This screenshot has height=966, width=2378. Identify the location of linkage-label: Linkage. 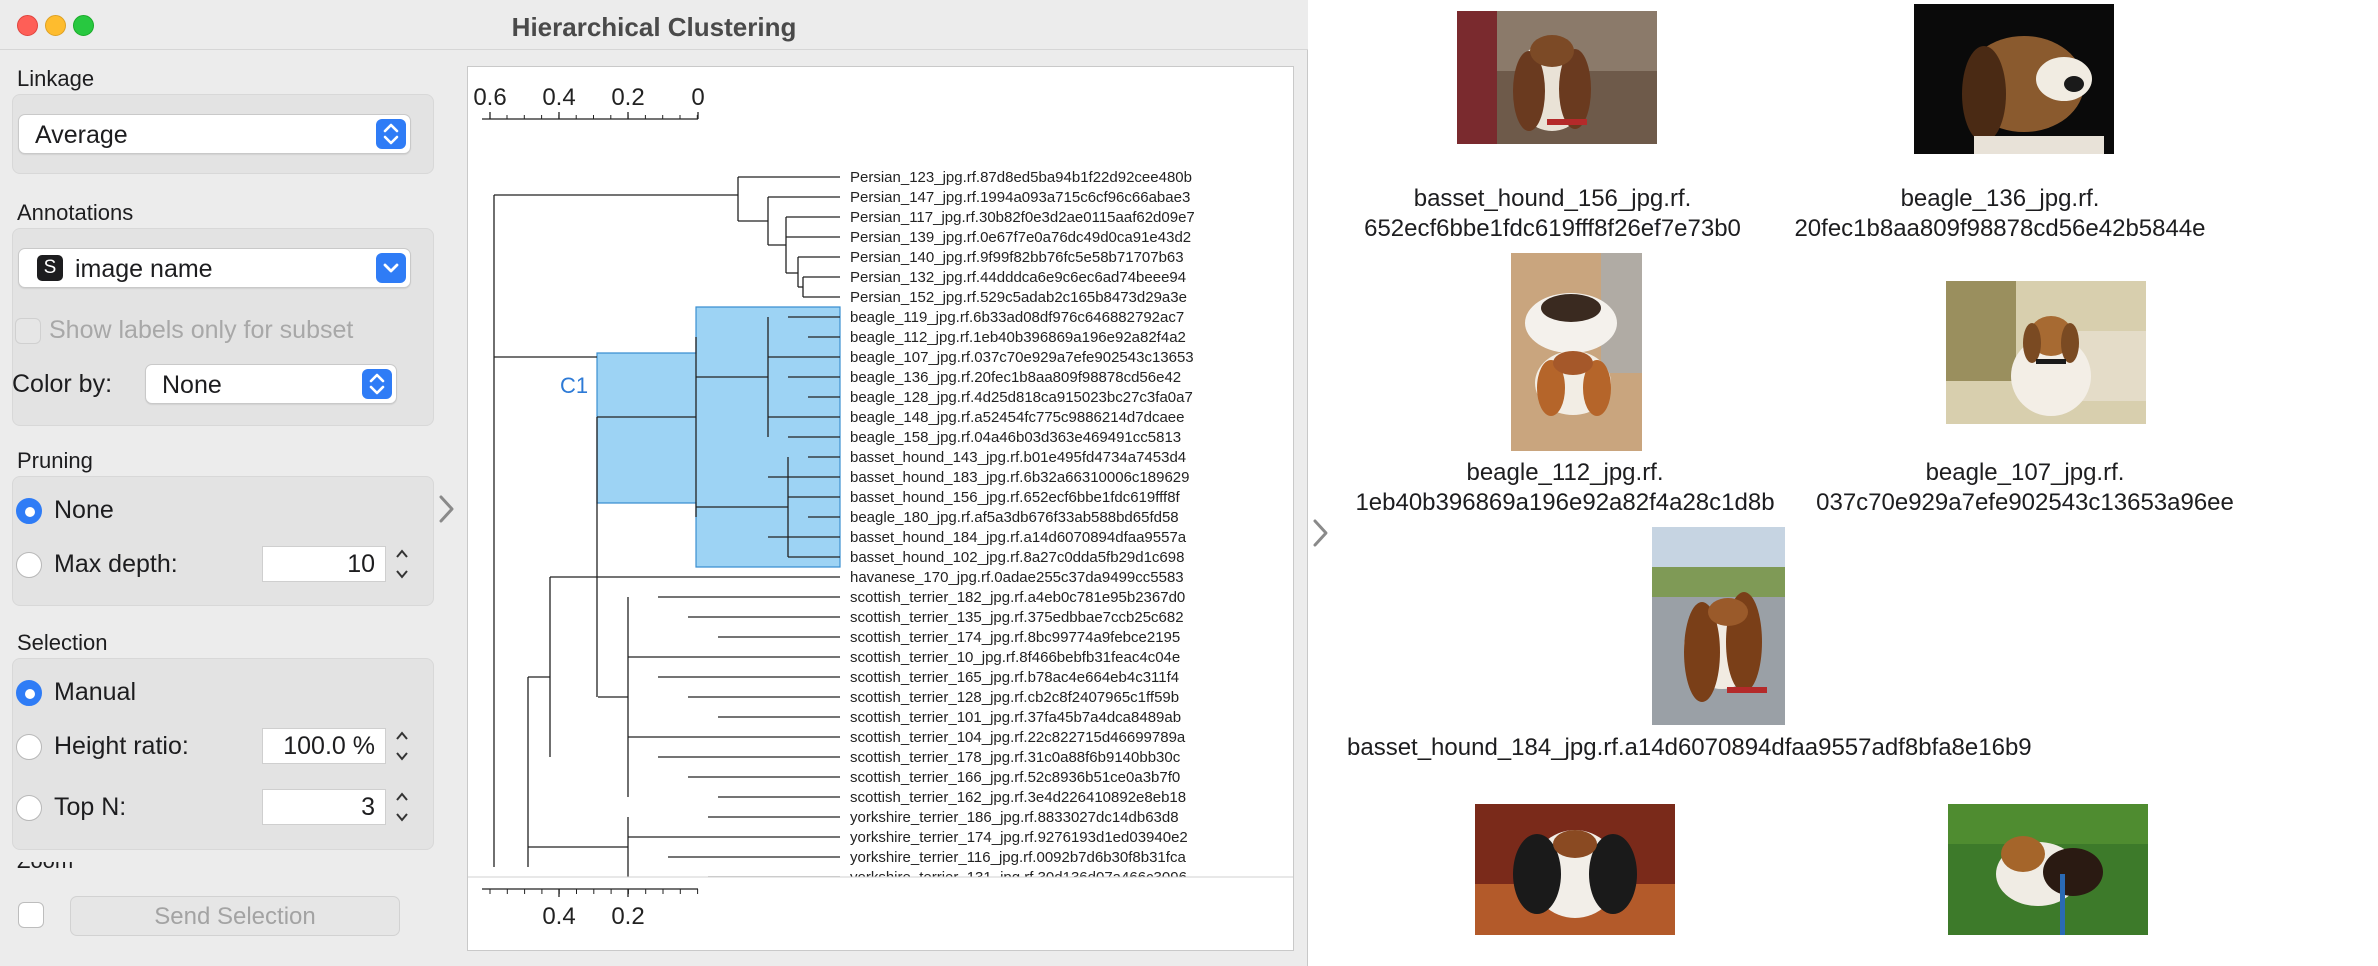
(56, 78).